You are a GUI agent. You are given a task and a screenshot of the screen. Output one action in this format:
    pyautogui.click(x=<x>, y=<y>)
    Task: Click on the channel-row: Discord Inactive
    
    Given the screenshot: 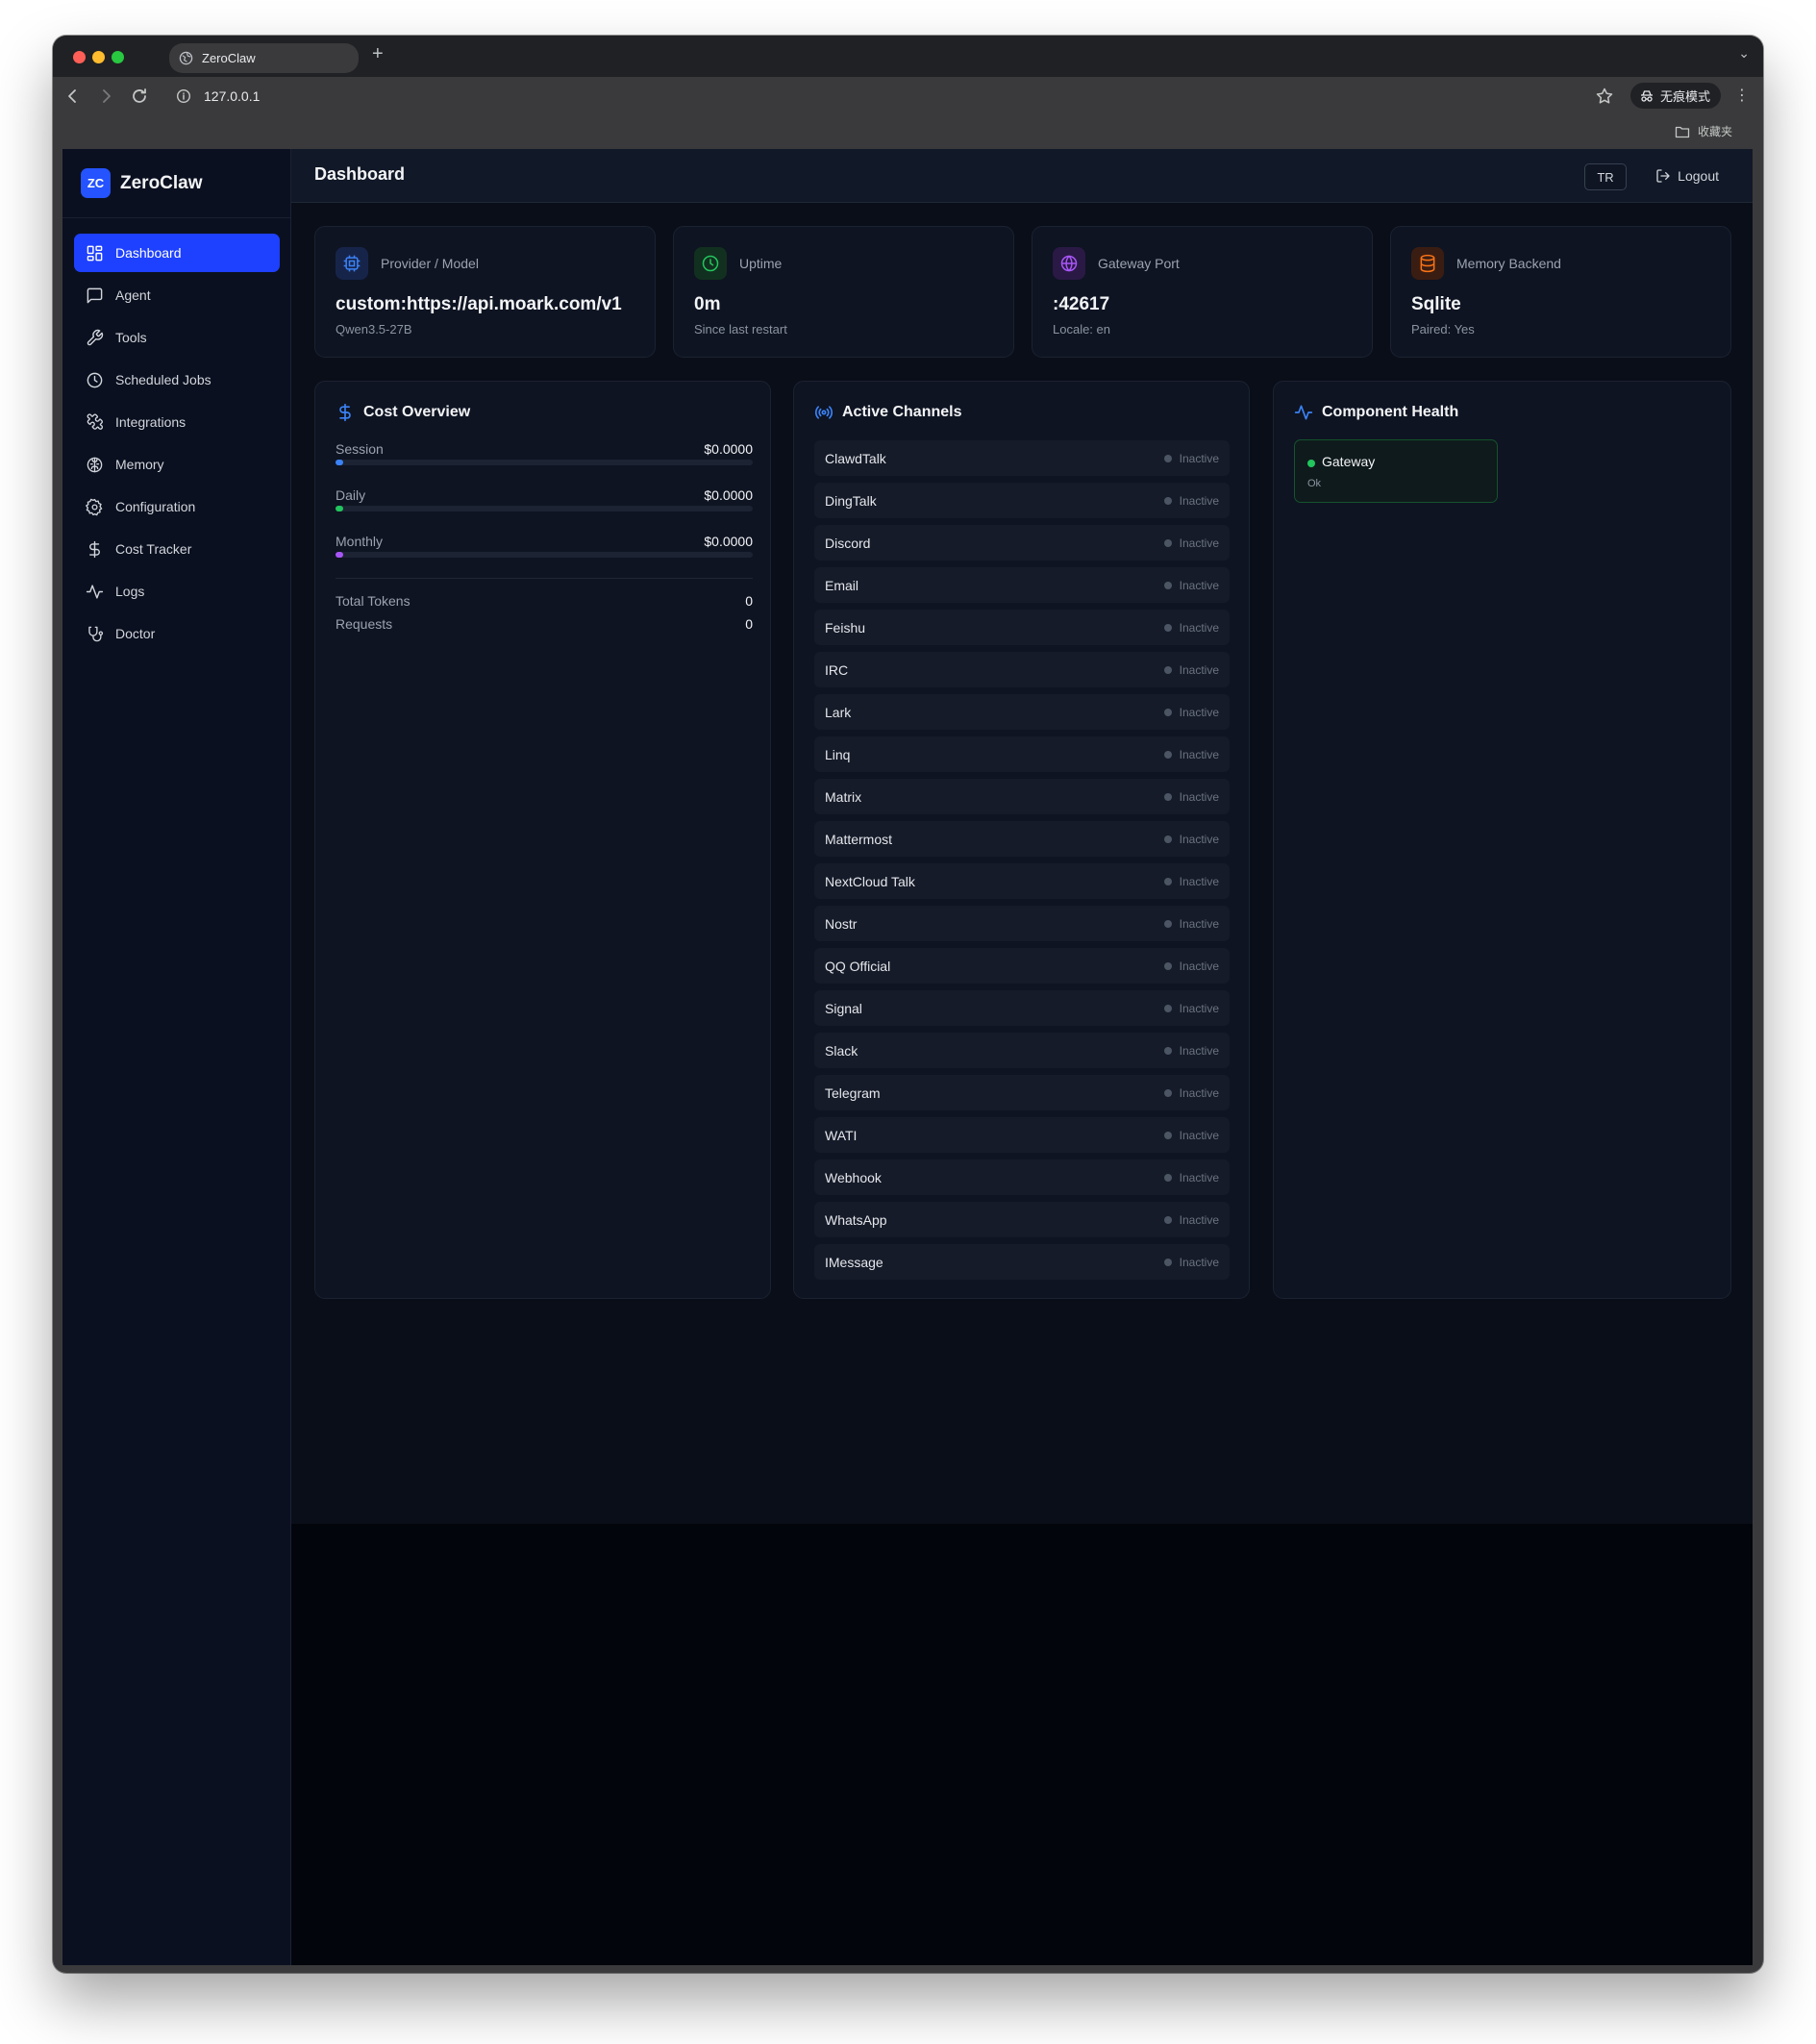 What is the action you would take?
    pyautogui.click(x=1022, y=543)
    